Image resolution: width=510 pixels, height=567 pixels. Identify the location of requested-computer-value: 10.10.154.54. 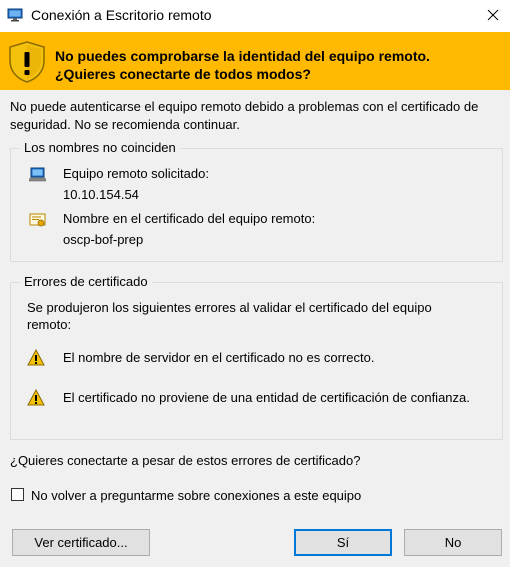
(101, 194).